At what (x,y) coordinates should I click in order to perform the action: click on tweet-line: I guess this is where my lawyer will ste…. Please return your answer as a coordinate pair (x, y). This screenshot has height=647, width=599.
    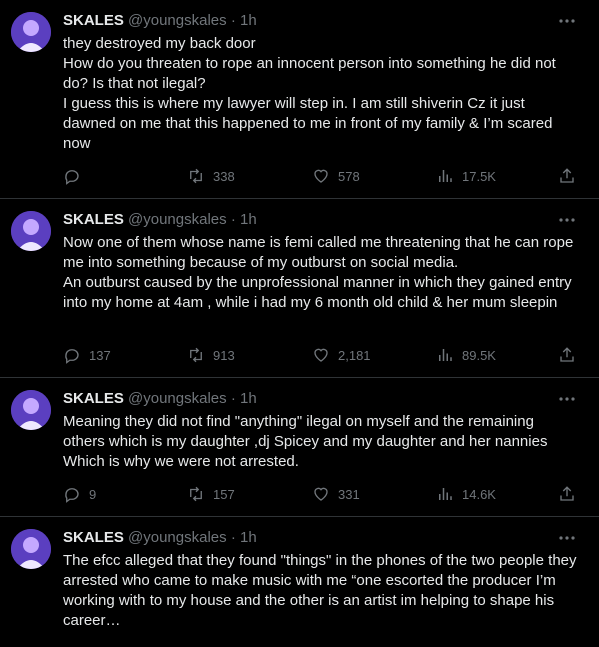
    Looking at the image, I should click on (308, 123).